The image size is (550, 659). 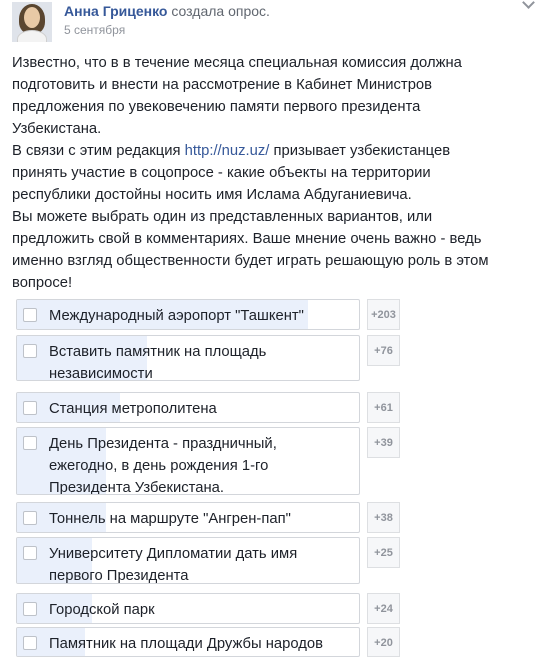 I want to click on post-text-fragment: В связи с этим редакция, so click(x=98, y=151).